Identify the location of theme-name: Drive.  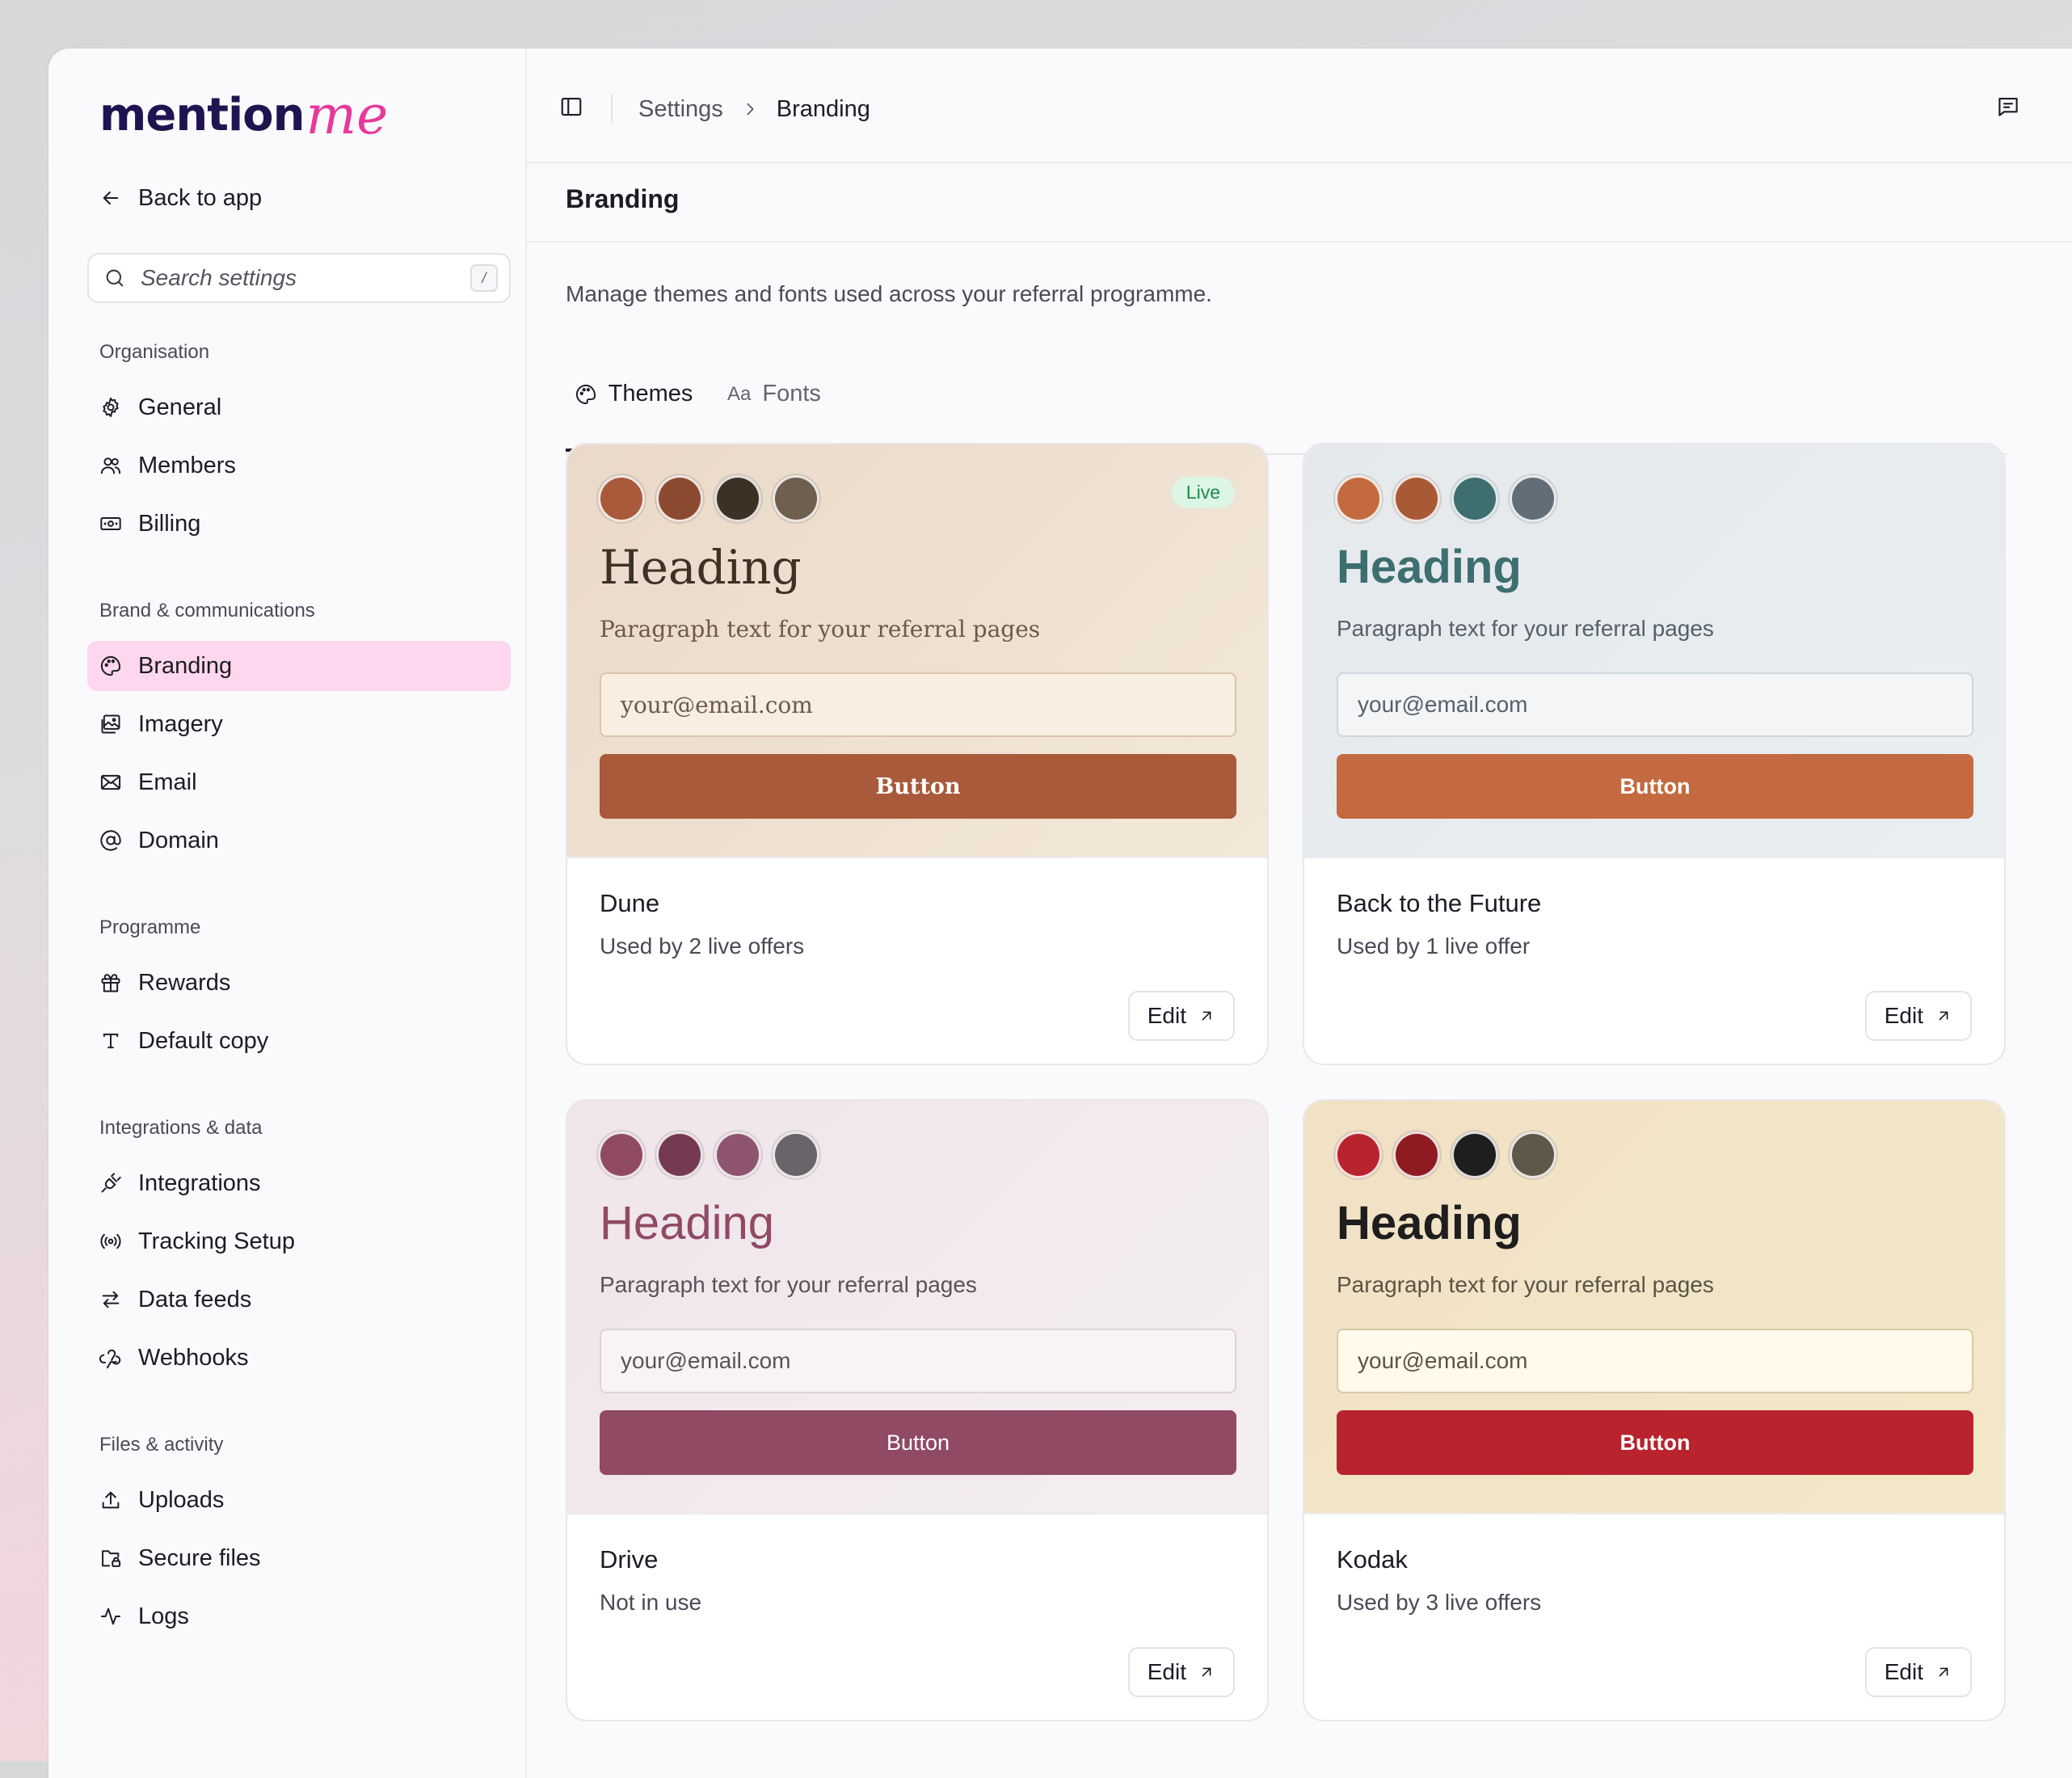
(629, 1560).